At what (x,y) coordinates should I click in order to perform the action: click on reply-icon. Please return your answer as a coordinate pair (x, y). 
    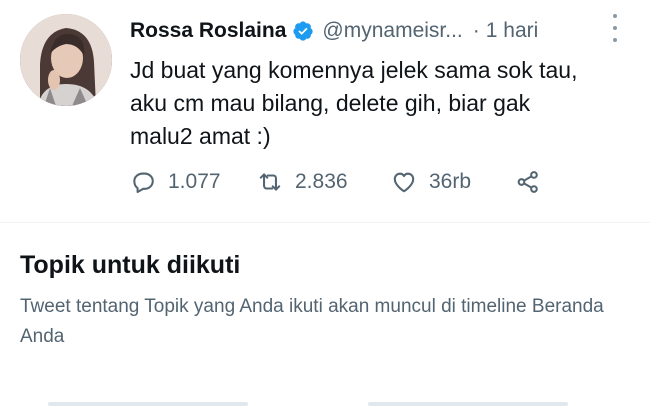
    Looking at the image, I should click on (143, 182).